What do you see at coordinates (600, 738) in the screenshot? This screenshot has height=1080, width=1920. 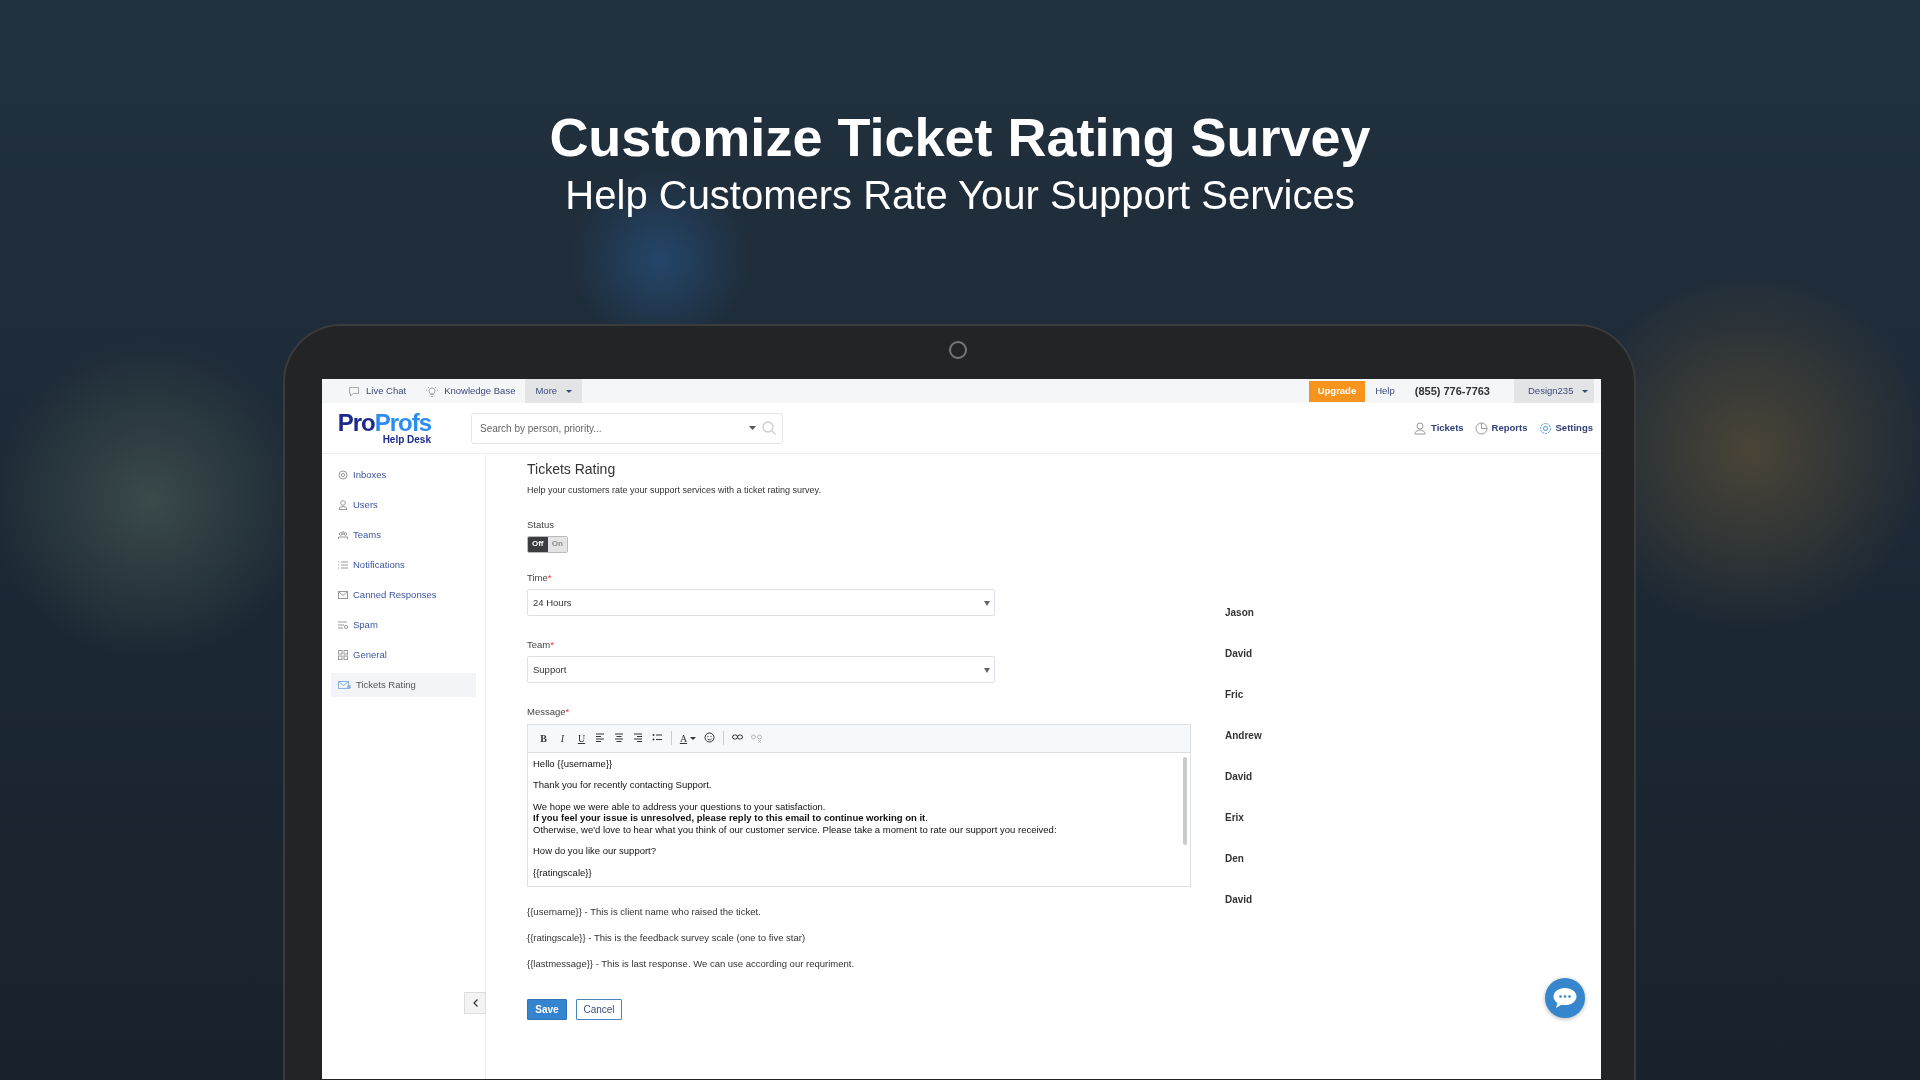 I see `align-left-icon` at bounding box center [600, 738].